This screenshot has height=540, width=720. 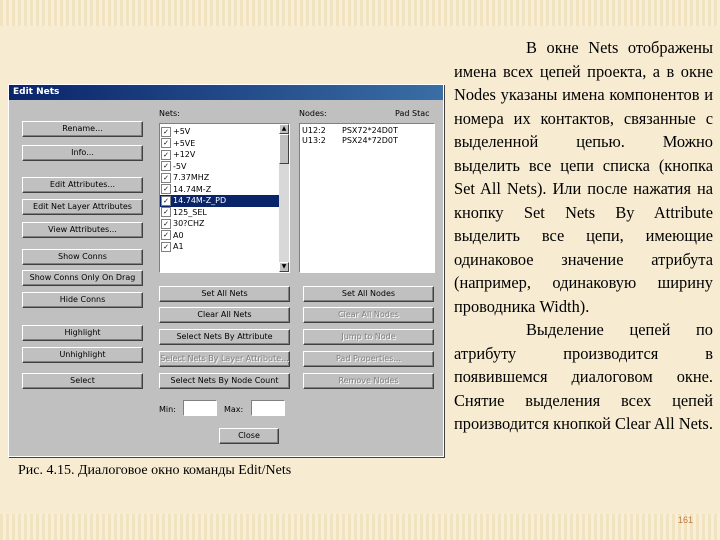 What do you see at coordinates (284, 198) in the screenshot?
I see `nets-scrollbar: ▲ ▼` at bounding box center [284, 198].